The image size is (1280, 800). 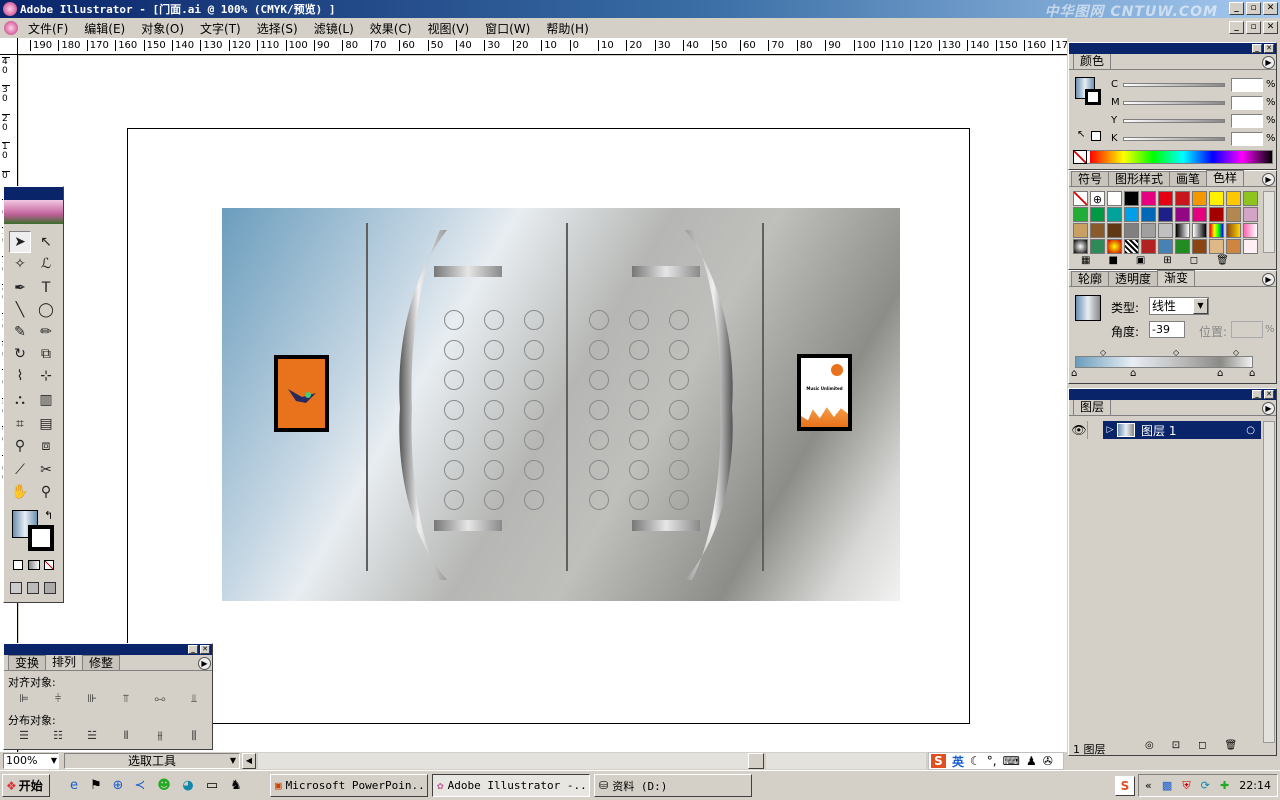 I want to click on last-color-icon: ↖, so click(x=1081, y=134).